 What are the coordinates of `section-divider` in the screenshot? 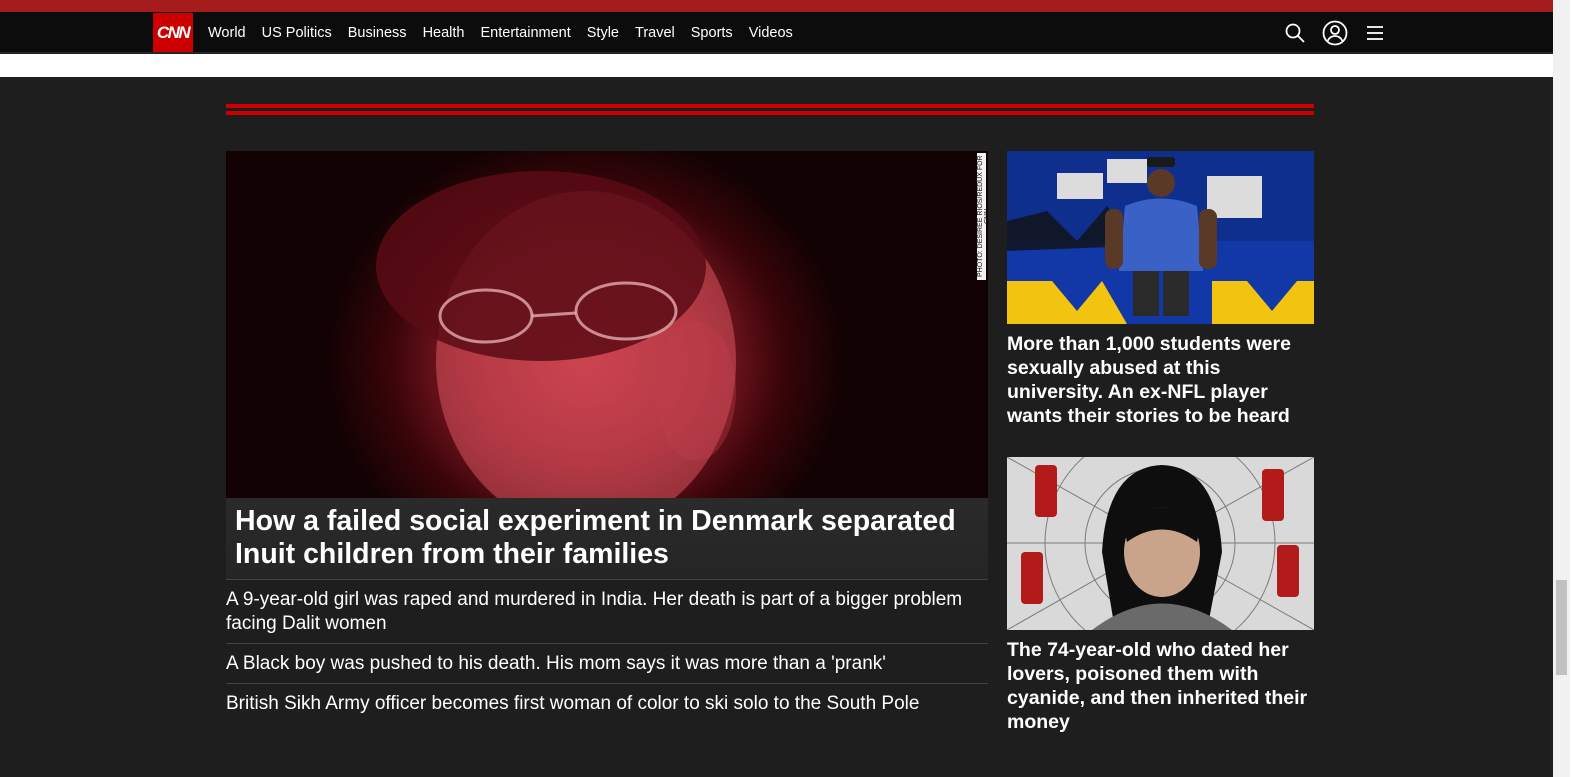 It's located at (770, 109).